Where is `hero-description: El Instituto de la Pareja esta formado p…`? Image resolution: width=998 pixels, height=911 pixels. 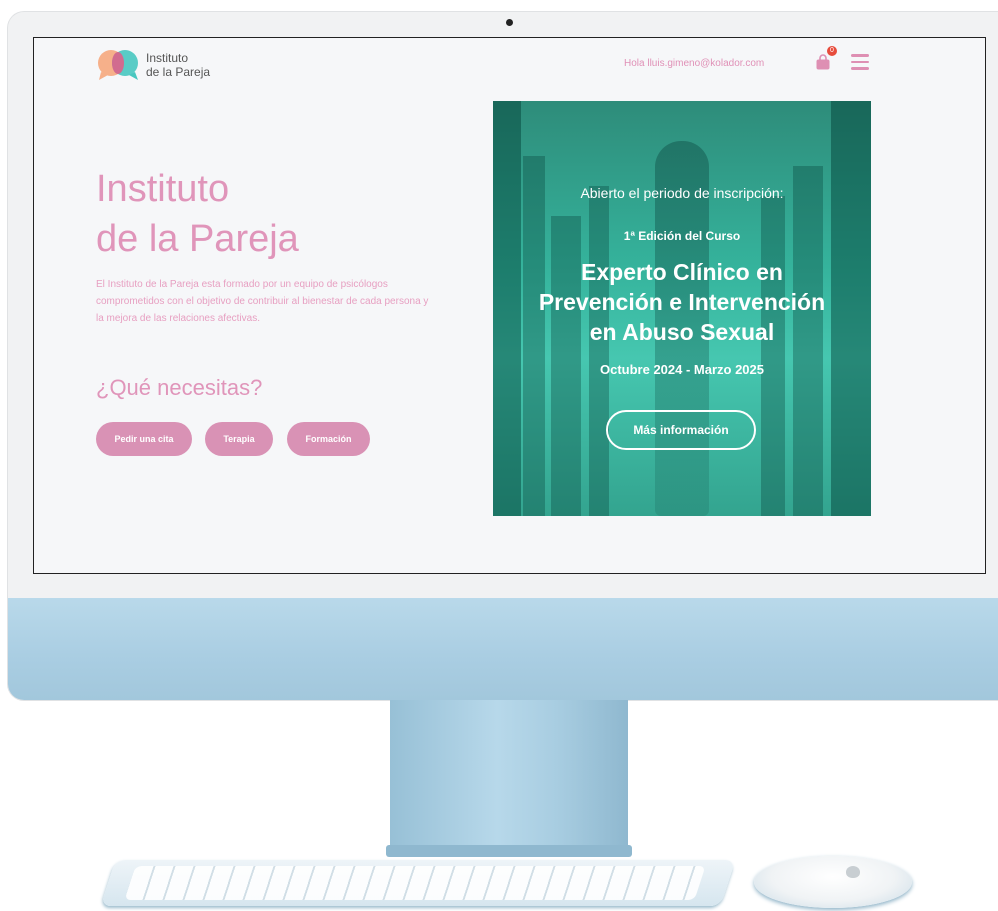 hero-description: El Instituto de la Pareja esta formado p… is located at coordinates (262, 301).